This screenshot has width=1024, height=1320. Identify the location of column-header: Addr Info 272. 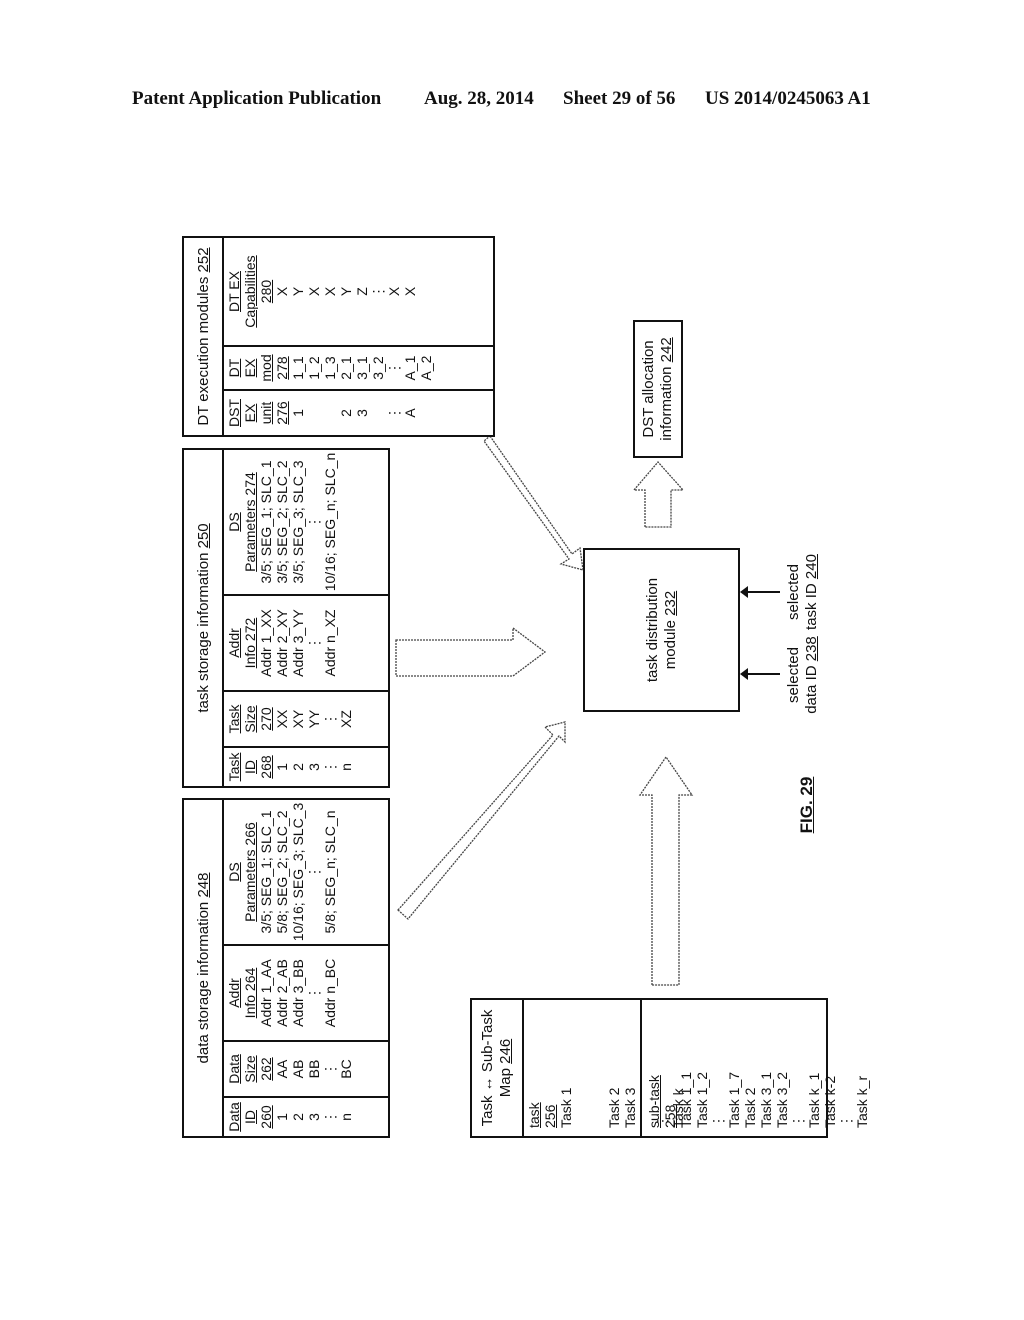
(242, 643).